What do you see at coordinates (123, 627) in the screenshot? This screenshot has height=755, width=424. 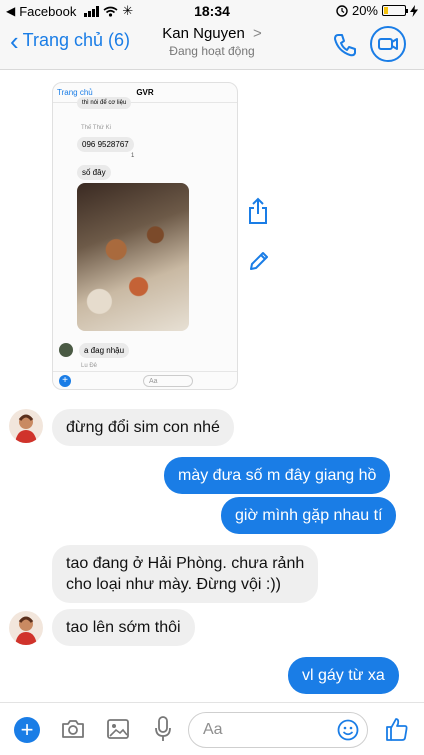 I see `message-bubble-5: tao lên sớm thôi` at bounding box center [123, 627].